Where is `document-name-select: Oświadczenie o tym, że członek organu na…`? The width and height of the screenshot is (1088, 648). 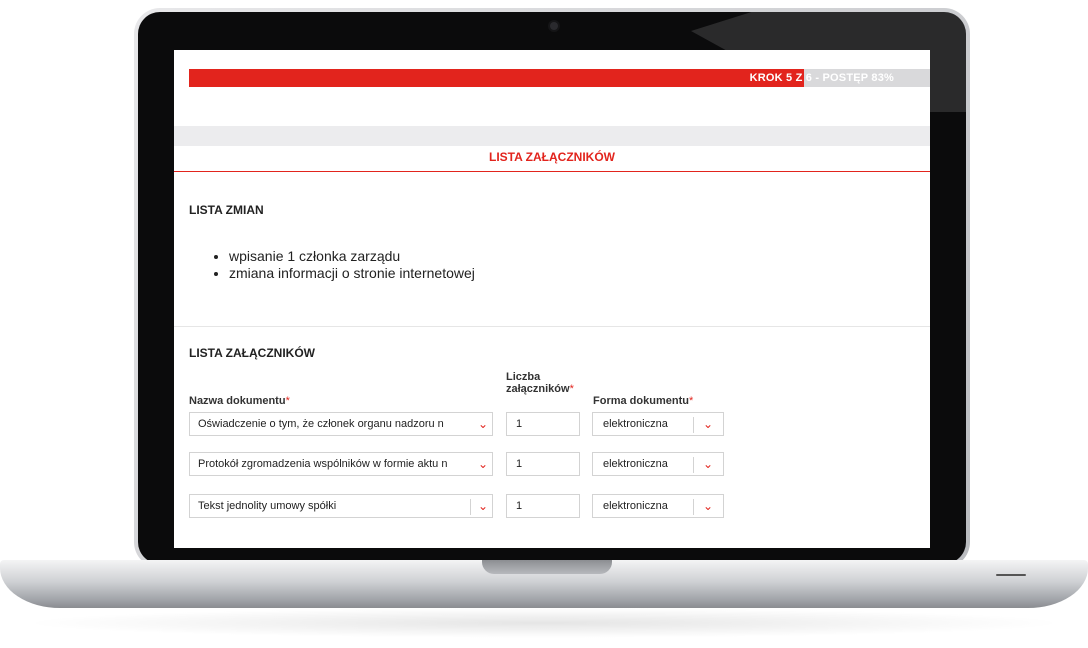
document-name-select: Oświadczenie o tym, że członek organu na… is located at coordinates (341, 424).